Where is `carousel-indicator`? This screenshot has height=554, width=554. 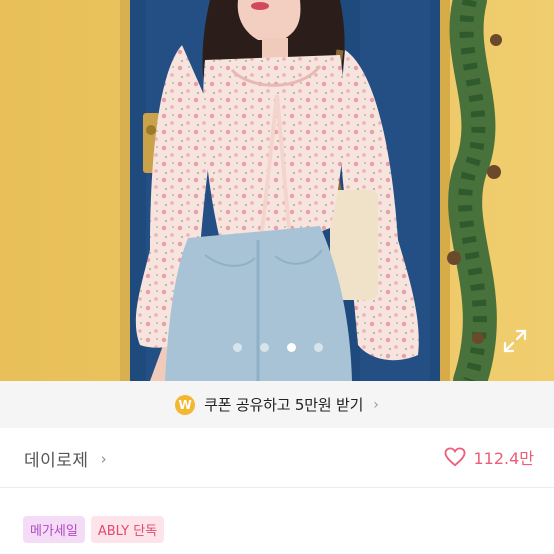 carousel-indicator is located at coordinates (278, 347).